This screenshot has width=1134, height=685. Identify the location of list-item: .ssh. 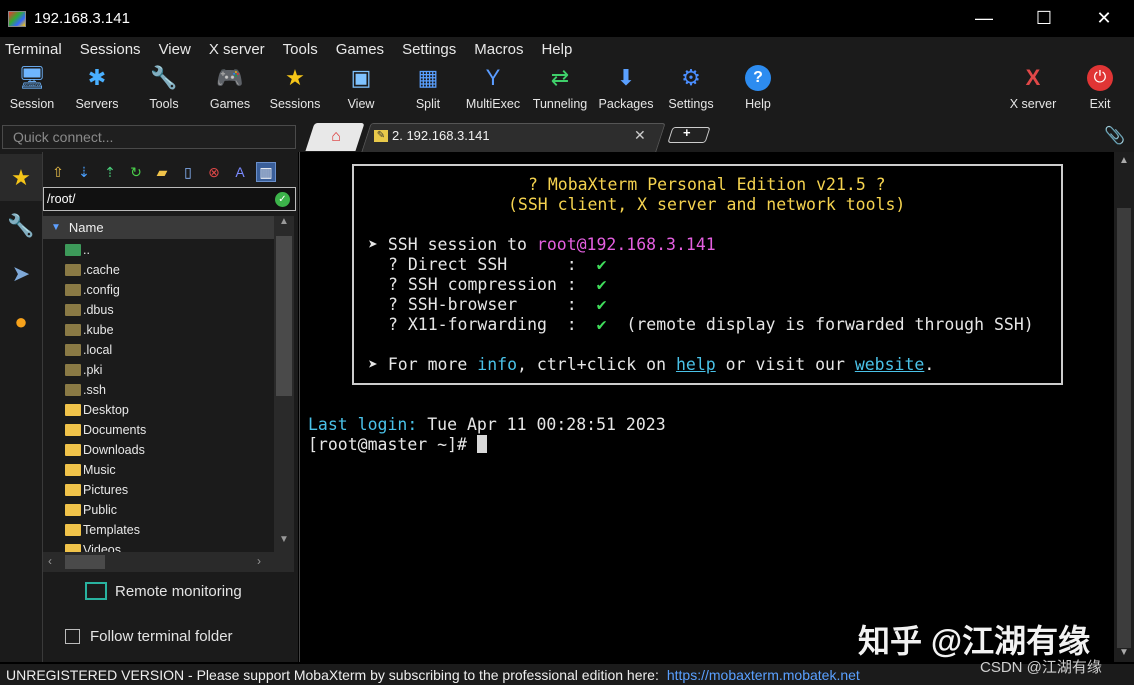
(158, 390).